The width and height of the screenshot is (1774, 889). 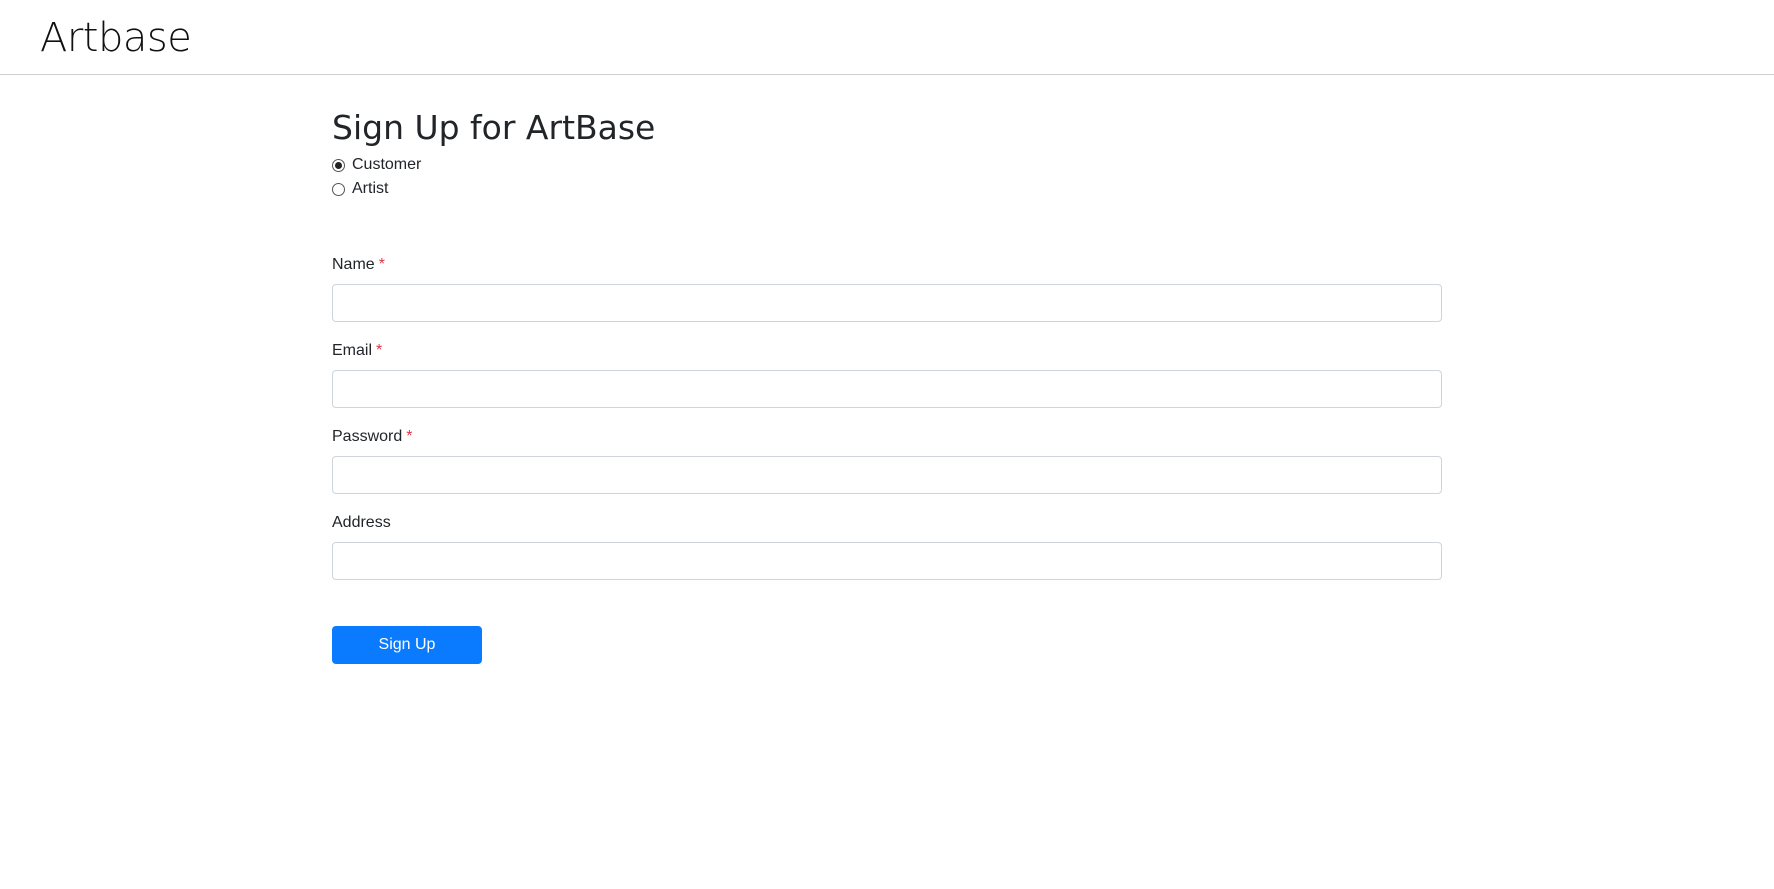 I want to click on email-label: Email *, so click(x=357, y=351).